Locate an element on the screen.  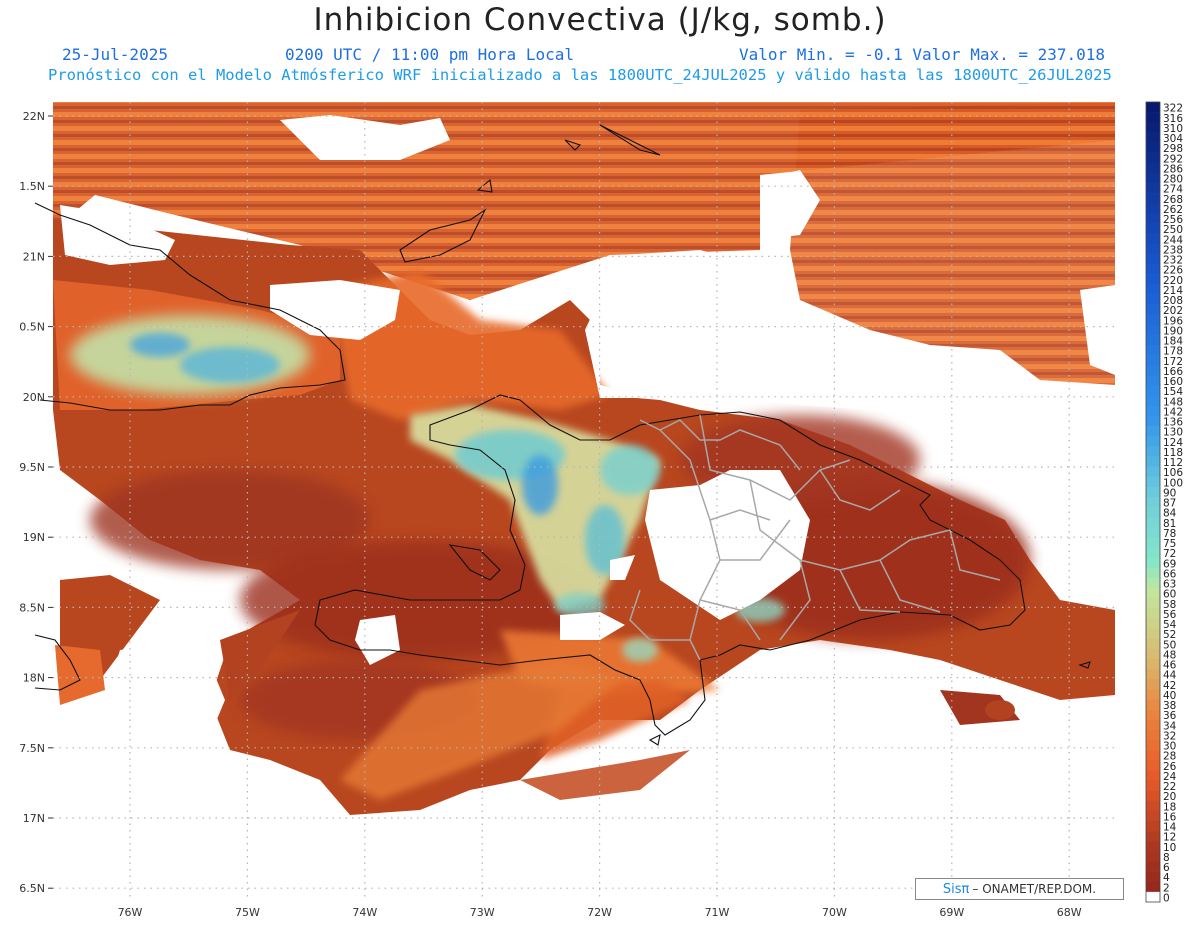
latitude-tick-label: 20N is located at coordinates (34, 397).